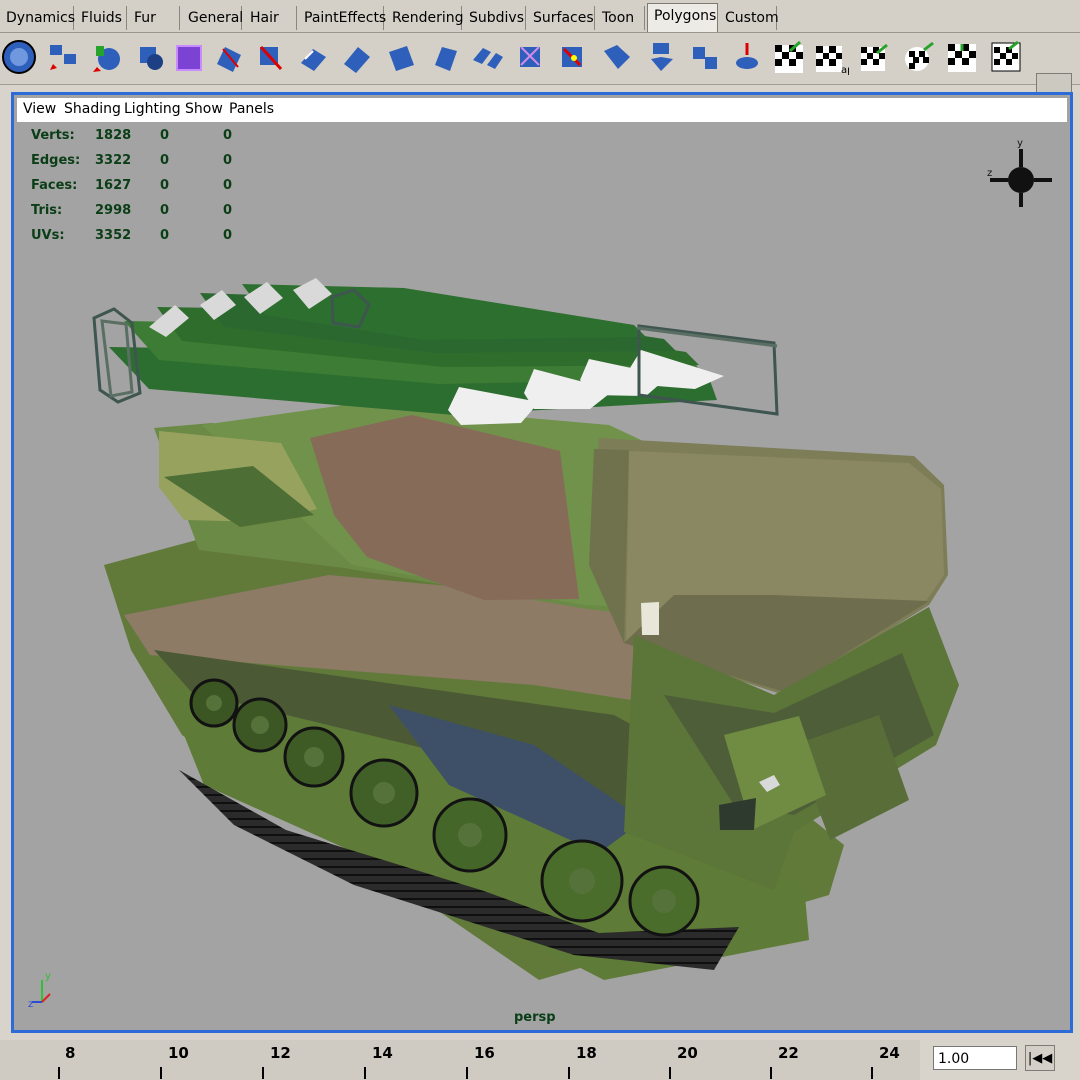  I want to click on tab-fur: Fur, so click(154, 18).